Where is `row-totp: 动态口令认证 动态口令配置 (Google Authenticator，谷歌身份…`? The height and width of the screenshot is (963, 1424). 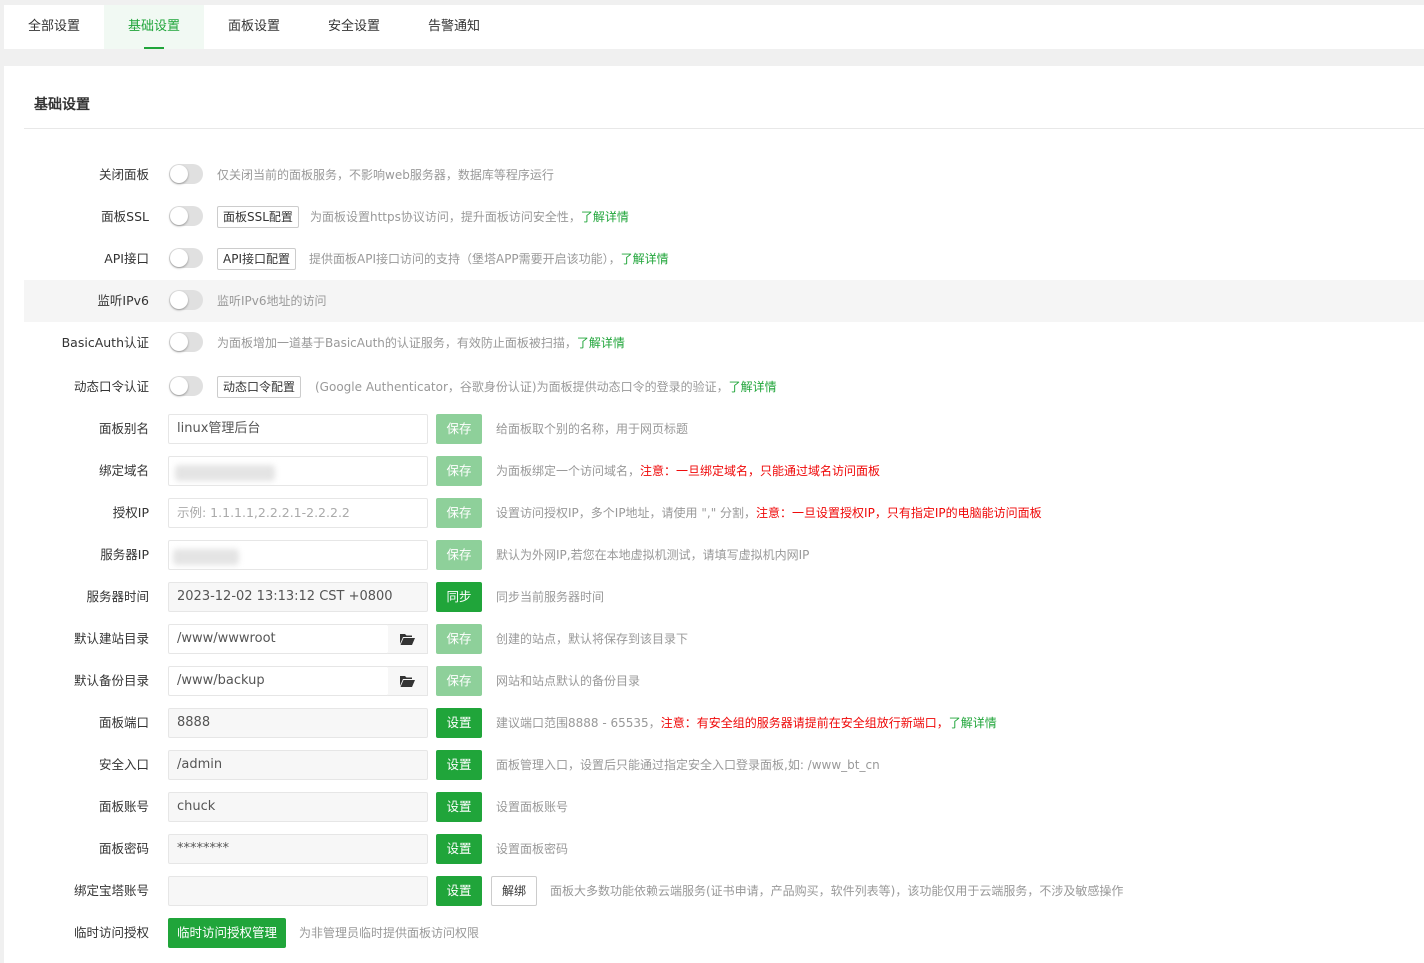 row-totp: 动态口令认证 动态口令配置 (Google Authenticator，谷歌身份… is located at coordinates (724, 387).